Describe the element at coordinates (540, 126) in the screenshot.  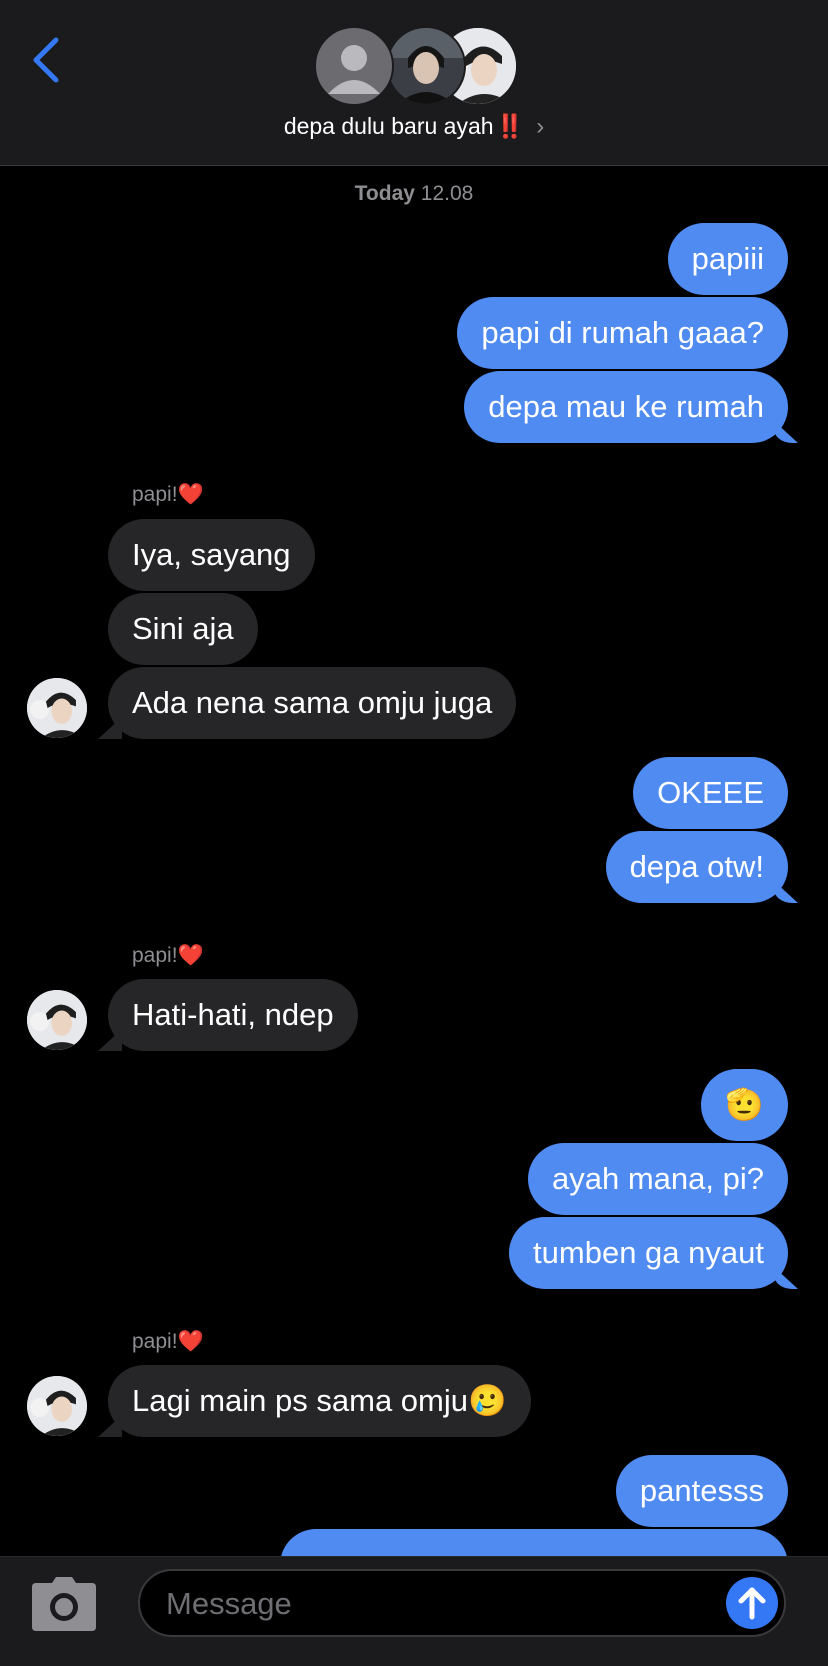
I see `chevron-right-icon: ›` at that location.